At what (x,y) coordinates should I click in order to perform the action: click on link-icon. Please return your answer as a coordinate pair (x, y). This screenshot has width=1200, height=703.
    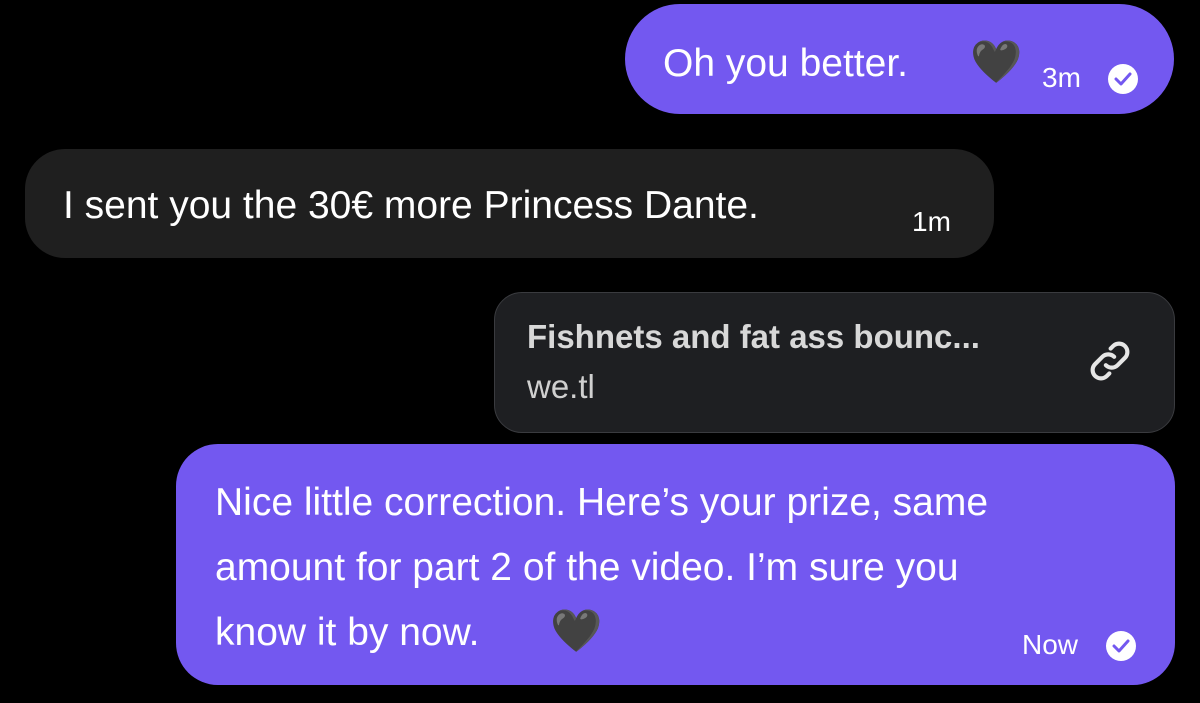
    Looking at the image, I should click on (1110, 363).